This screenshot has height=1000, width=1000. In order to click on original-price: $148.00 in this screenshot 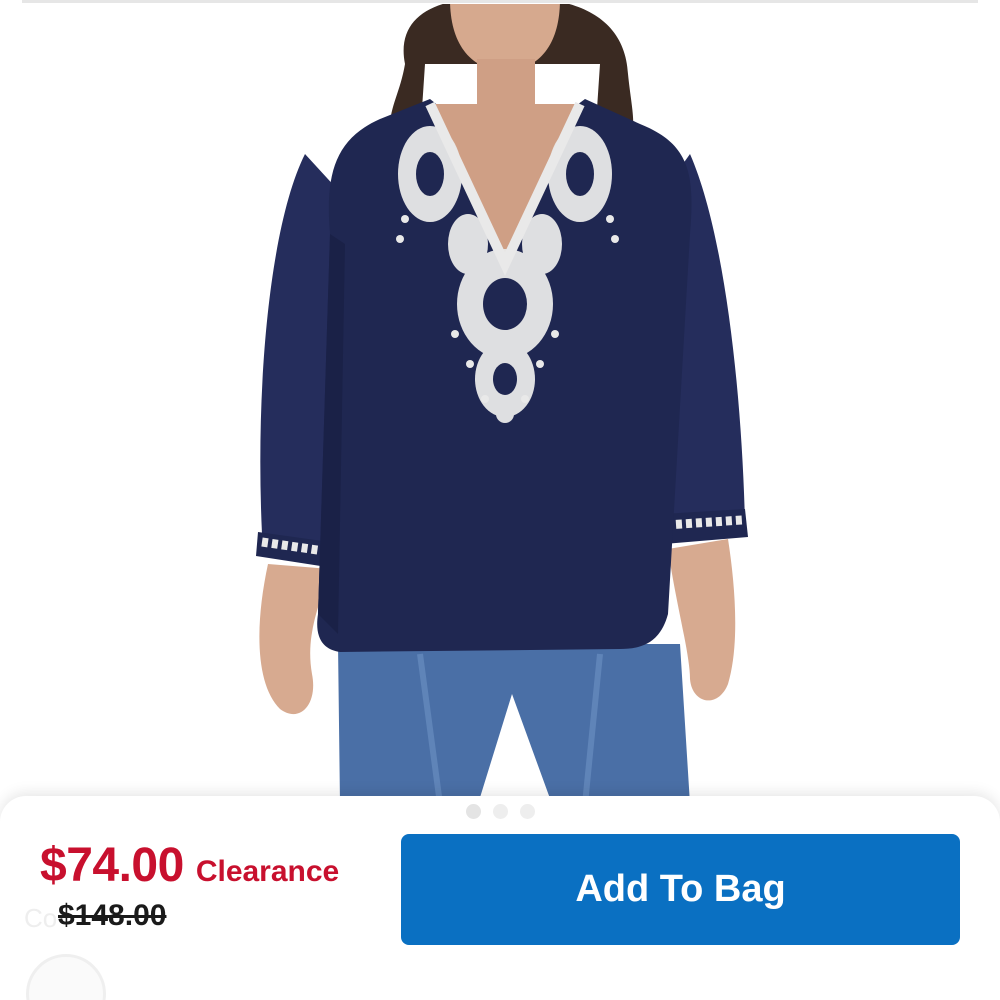, I will do `click(112, 915)`.